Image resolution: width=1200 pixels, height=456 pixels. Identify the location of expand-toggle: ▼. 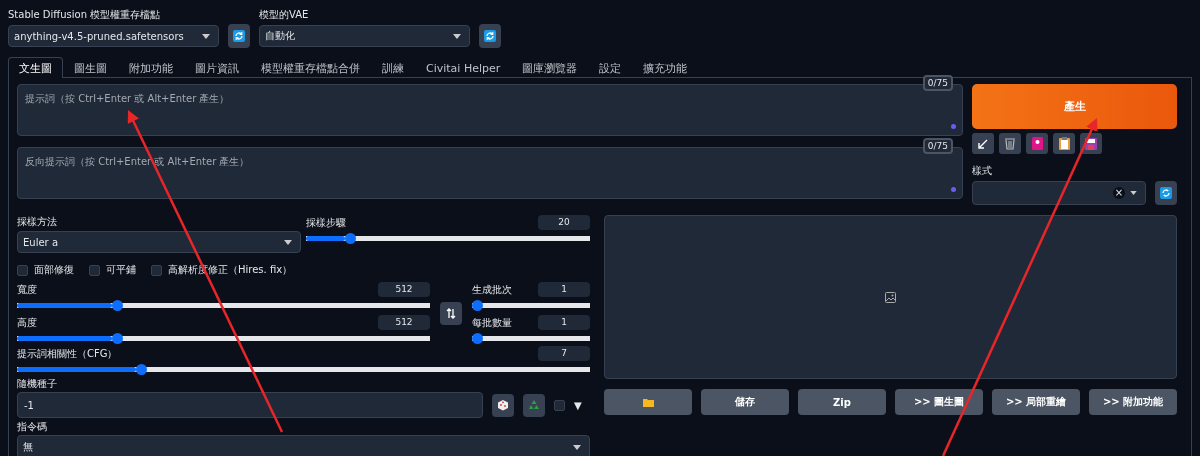
(578, 405).